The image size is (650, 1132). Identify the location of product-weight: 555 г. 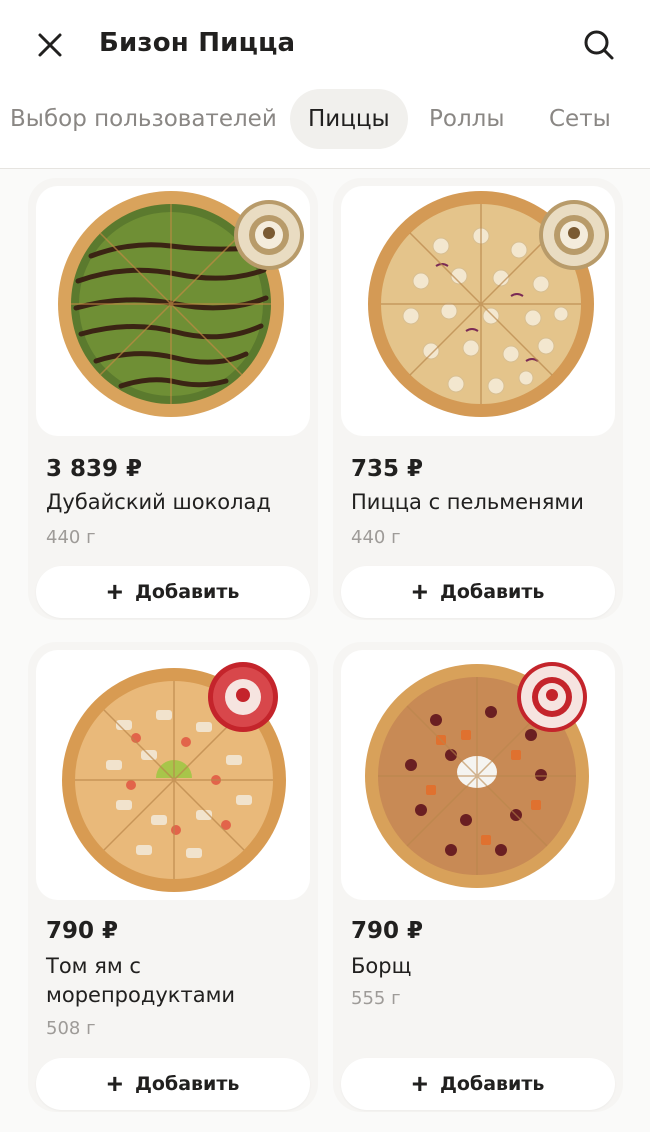
(376, 998).